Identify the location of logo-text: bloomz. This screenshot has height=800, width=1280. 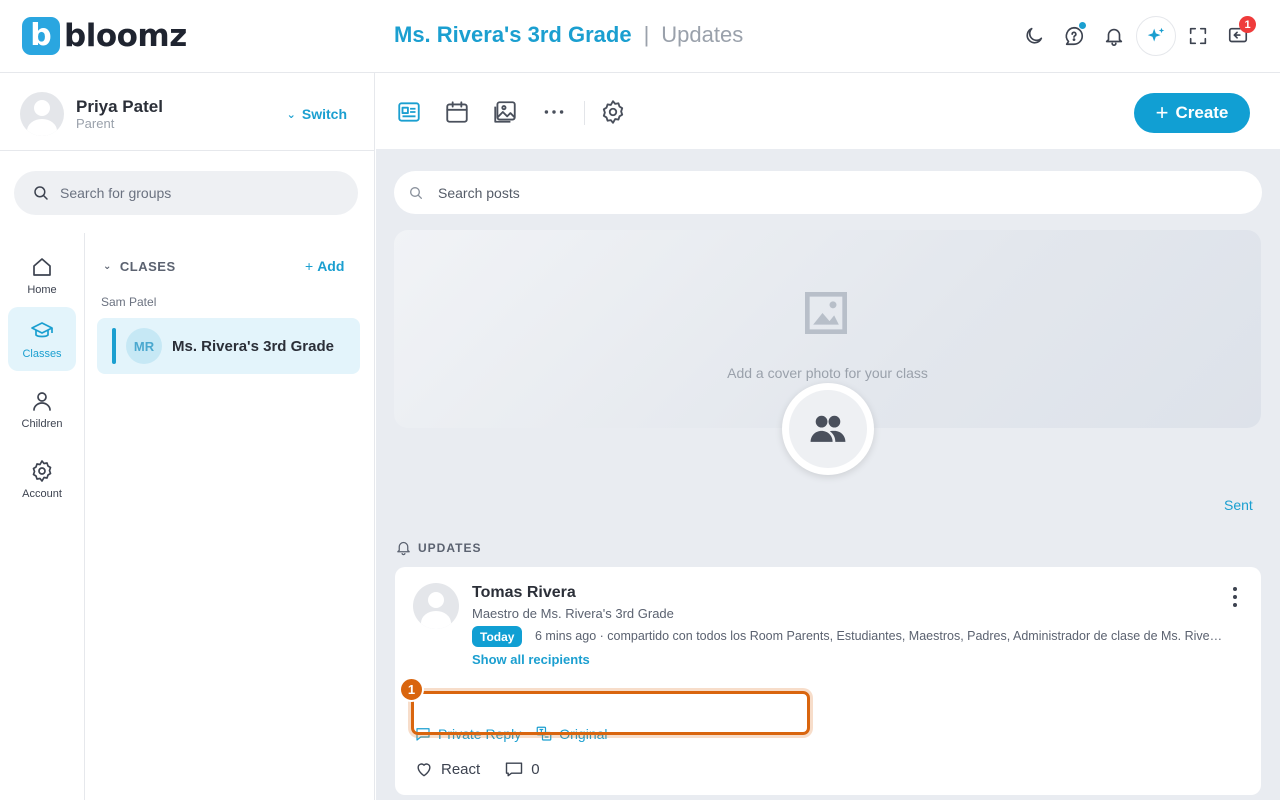
(125, 36).